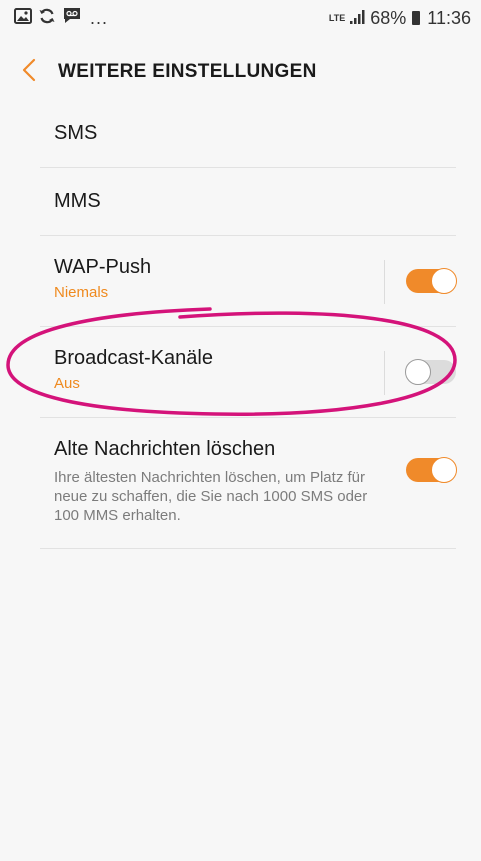 This screenshot has height=861, width=481. I want to click on battery-icon, so click(416, 18).